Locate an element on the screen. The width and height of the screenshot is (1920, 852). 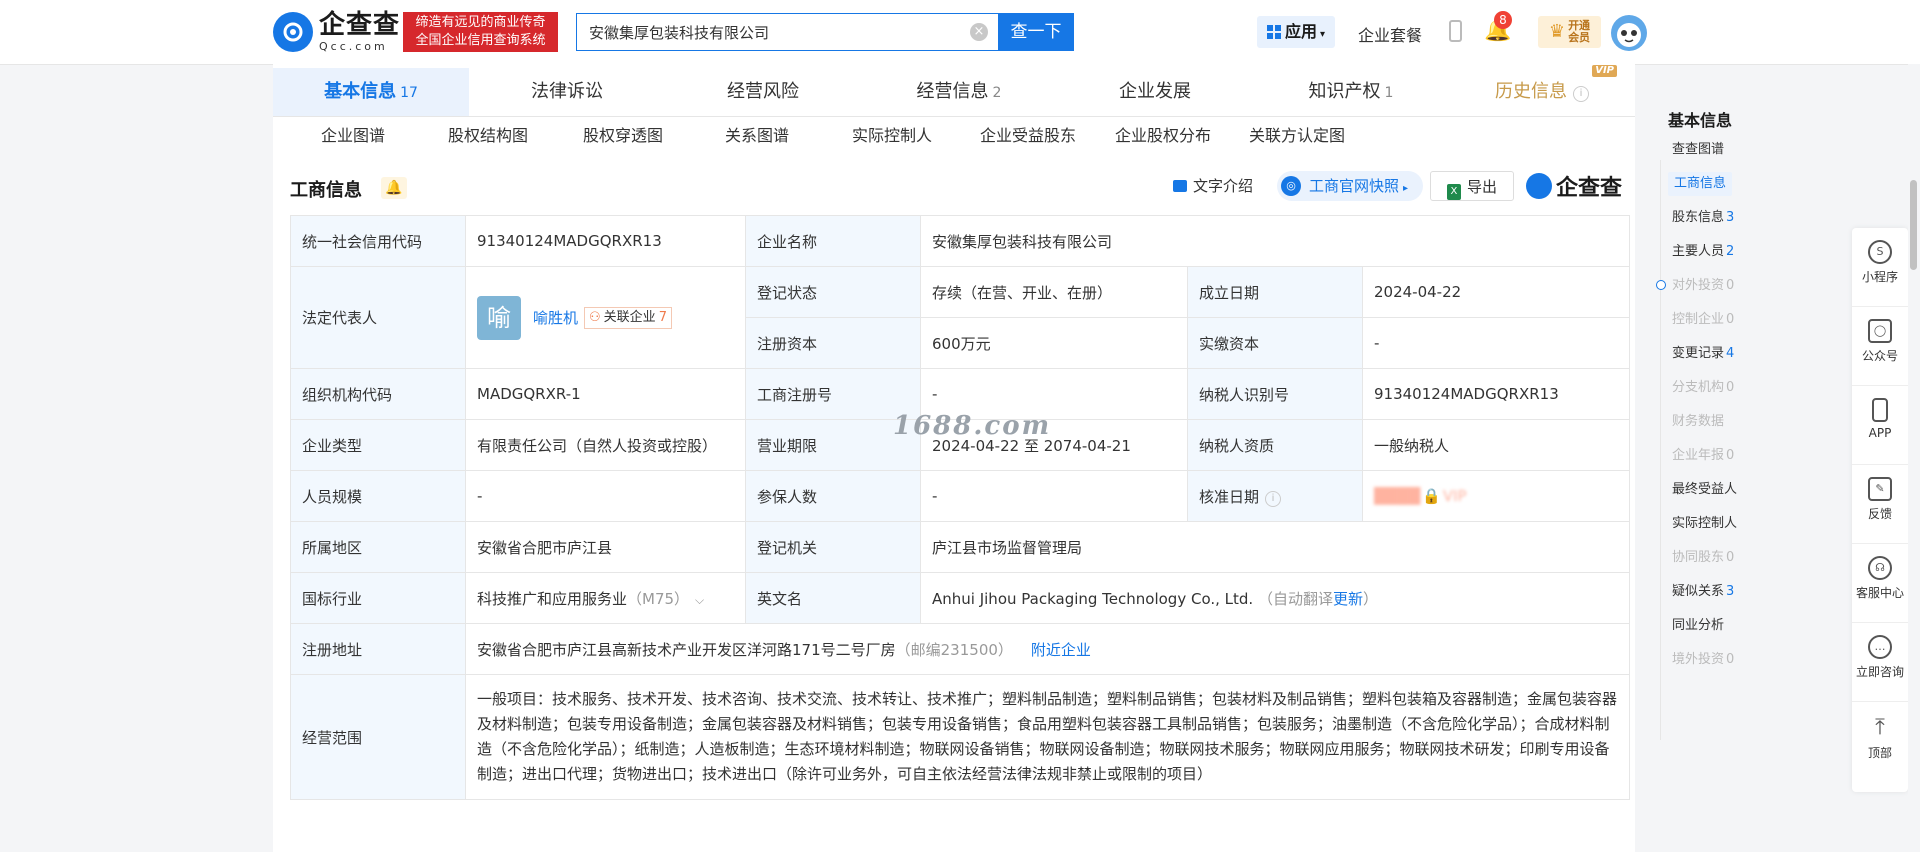
right-nav-item: 股东信息 3 is located at coordinates (1703, 218).